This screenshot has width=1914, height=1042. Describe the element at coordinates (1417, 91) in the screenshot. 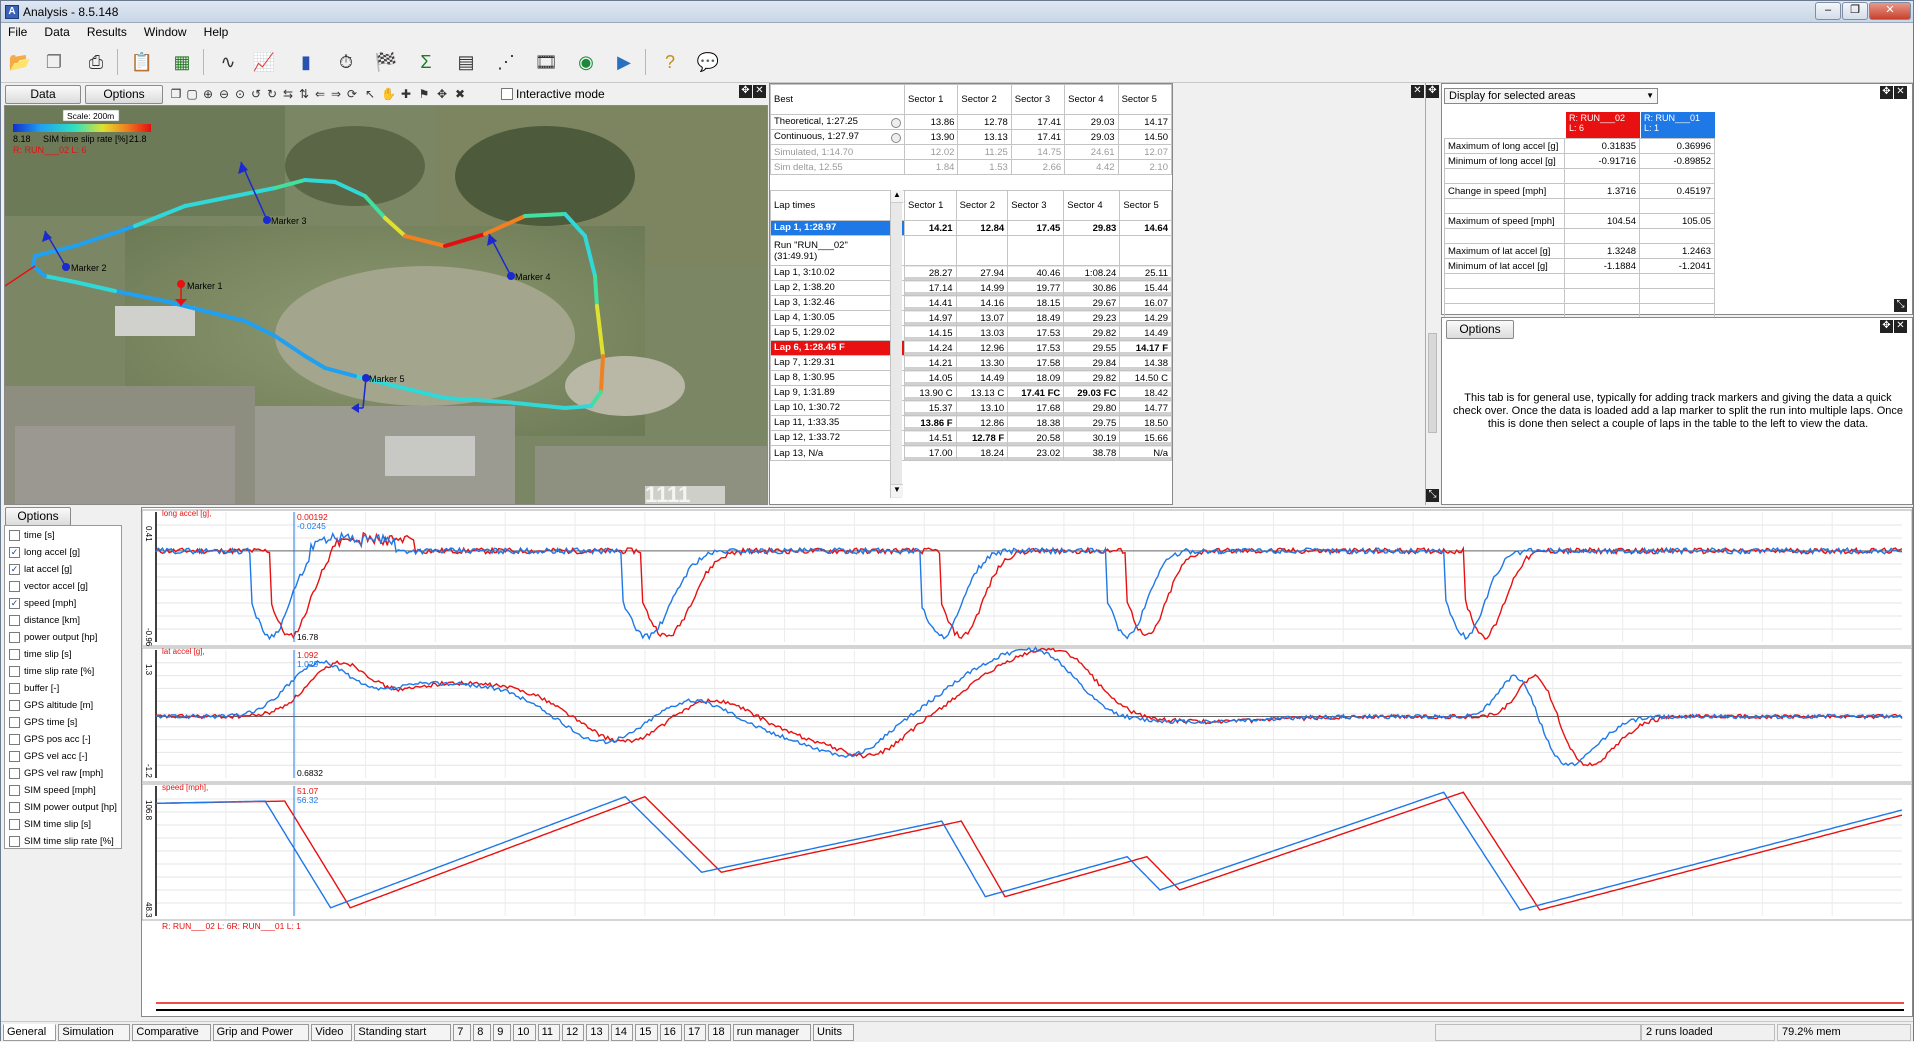

I see `lap-panel-close-icon: ✕` at that location.